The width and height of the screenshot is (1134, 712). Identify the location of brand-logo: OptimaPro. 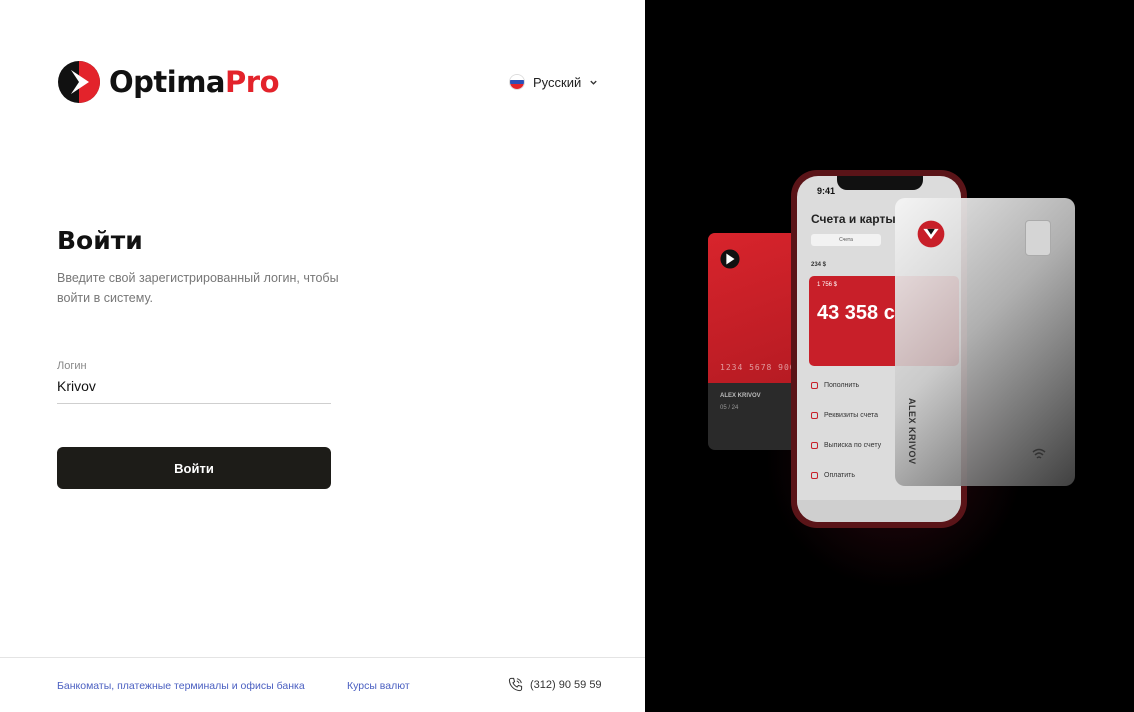
(168, 82).